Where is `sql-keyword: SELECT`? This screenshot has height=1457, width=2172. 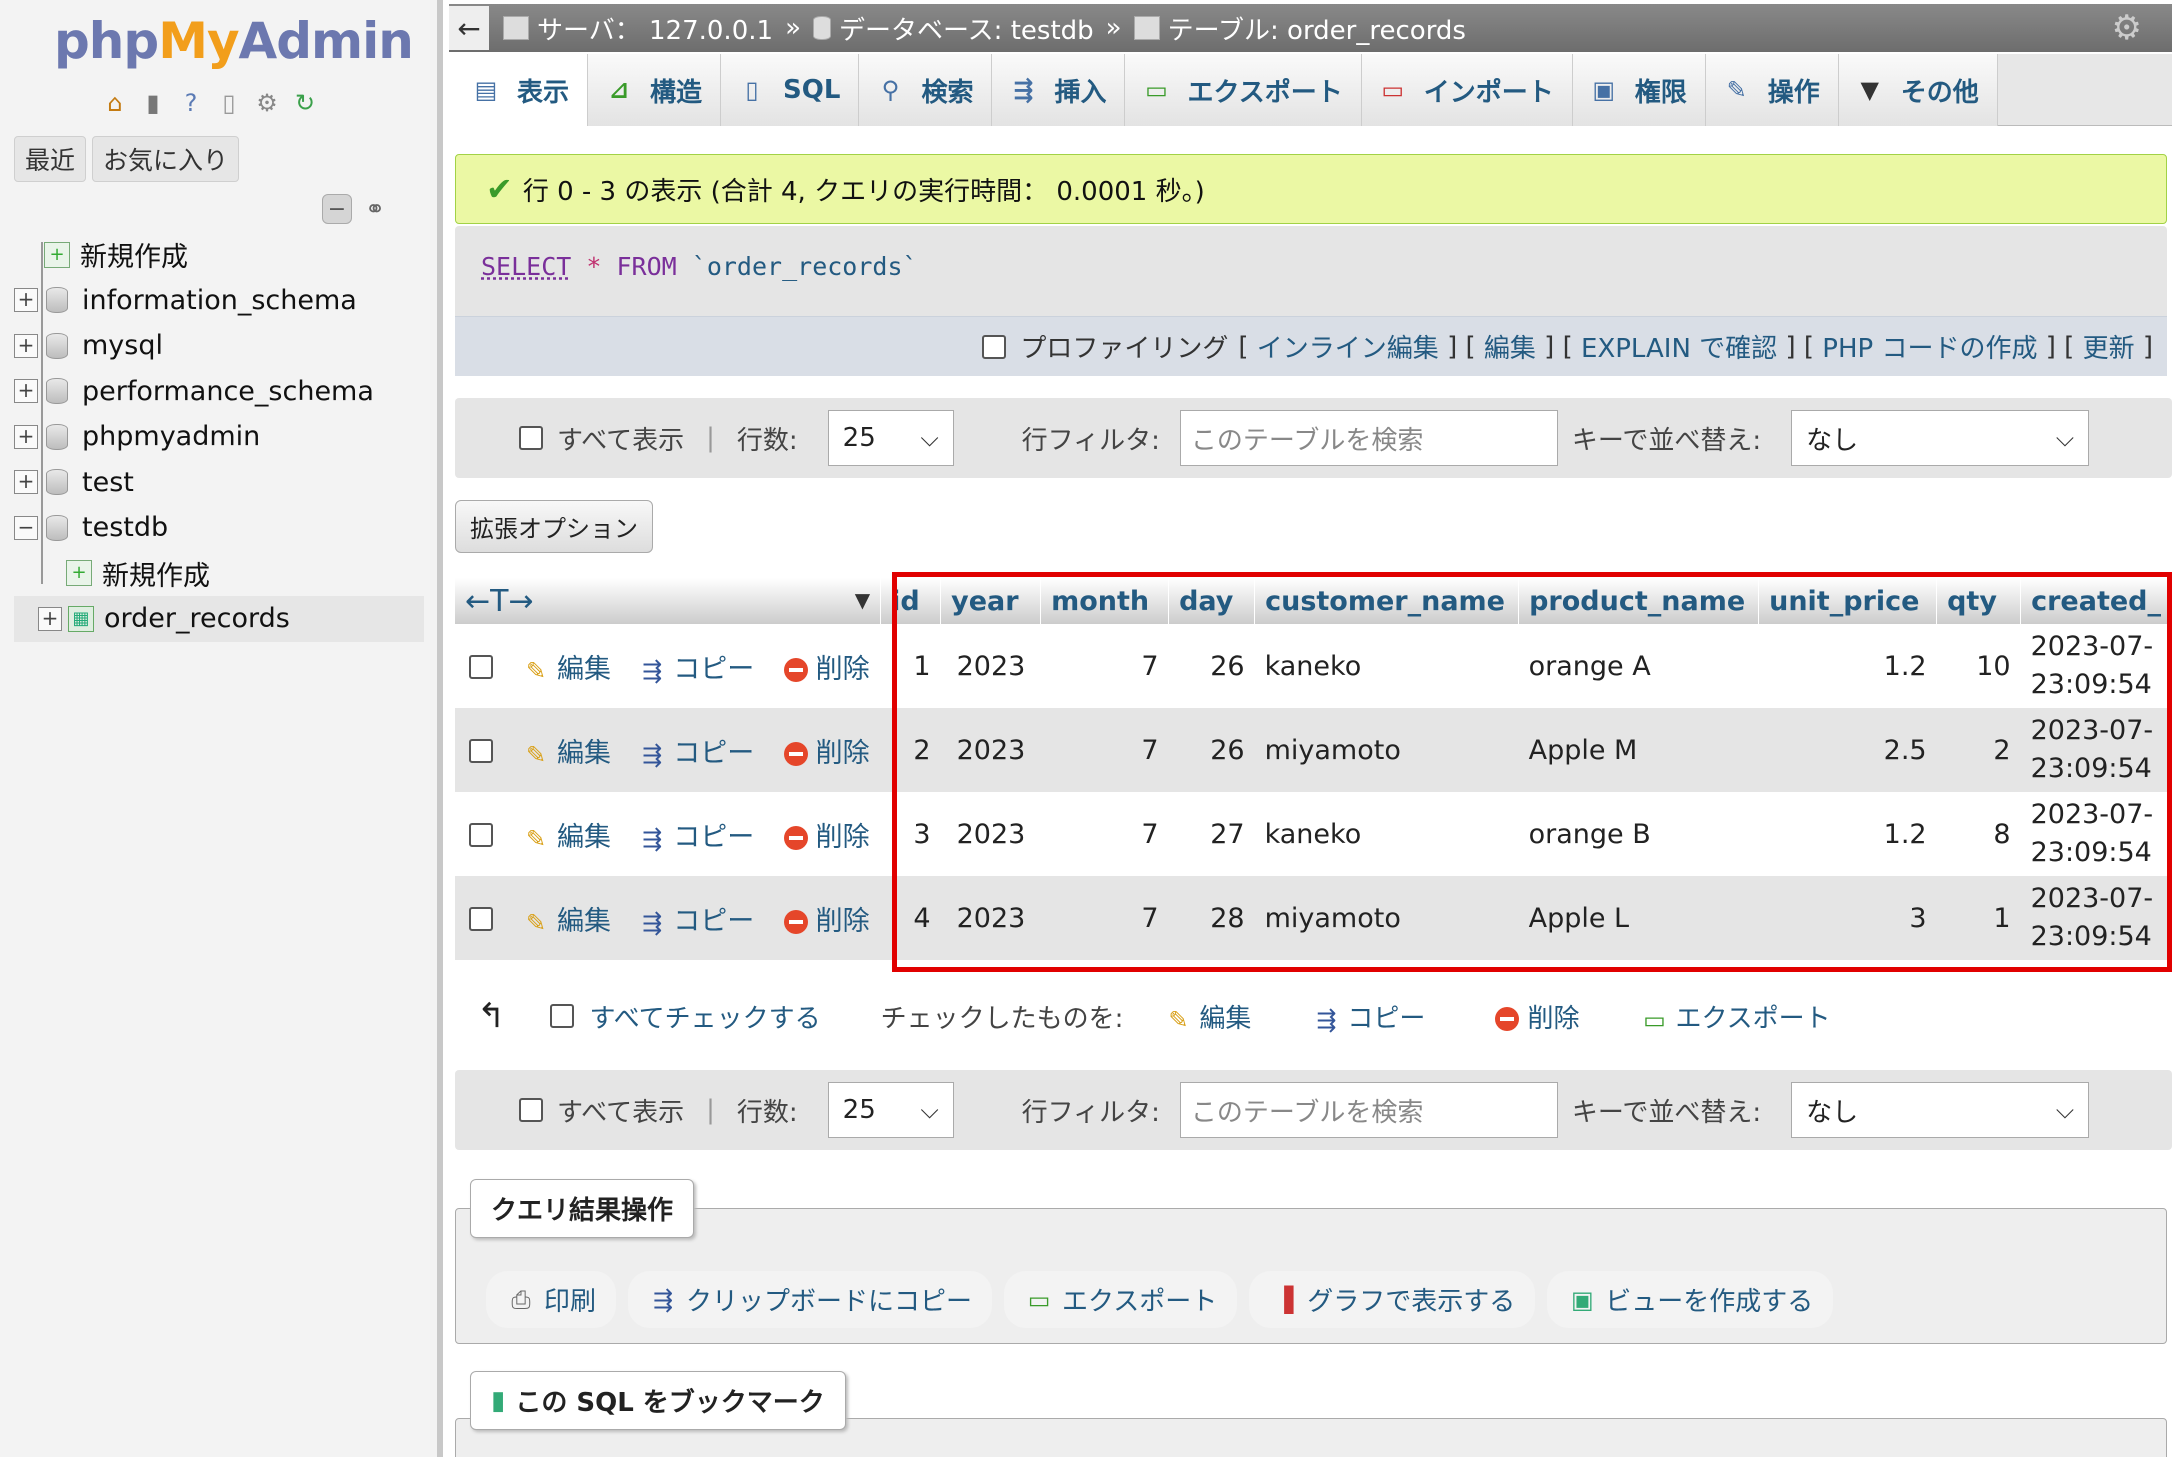 sql-keyword: SELECT is located at coordinates (526, 266).